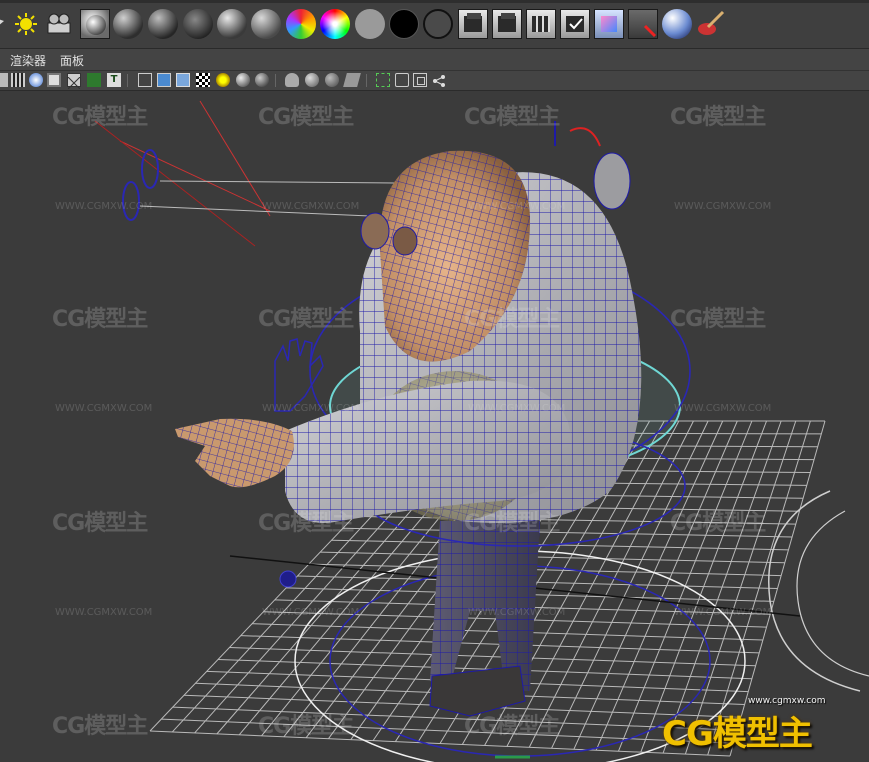  What do you see at coordinates (434, 60) in the screenshot?
I see `panel-menu-bar: 渲染器 面板` at bounding box center [434, 60].